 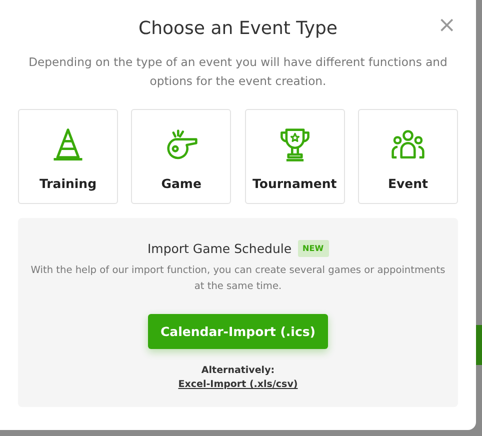 I want to click on import-title: Import Game Schedule, so click(x=219, y=248).